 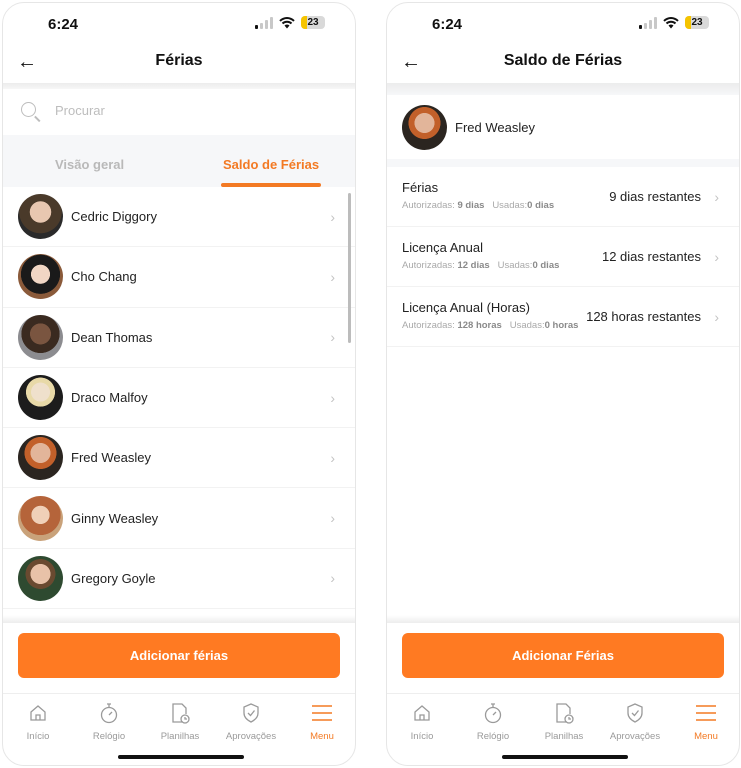 What do you see at coordinates (89, 164) in the screenshot?
I see `tab-visao-geral: Visão geral` at bounding box center [89, 164].